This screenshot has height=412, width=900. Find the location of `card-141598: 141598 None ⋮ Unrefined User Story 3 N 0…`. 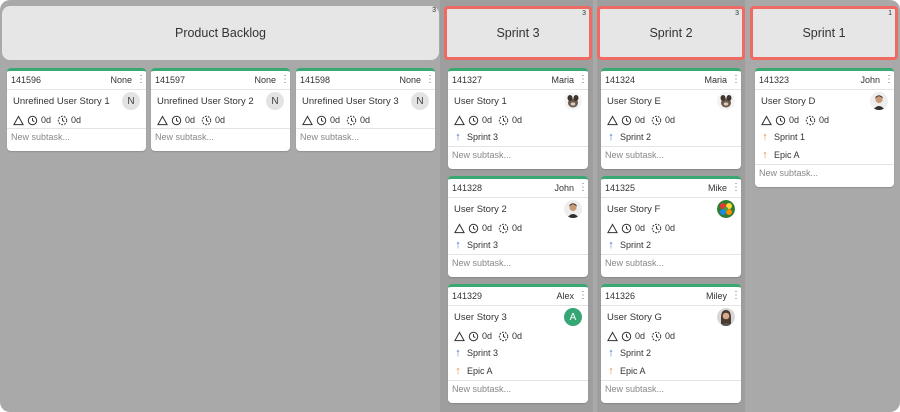

card-141598: 141598 None ⋮ Unrefined User Story 3 N 0… is located at coordinates (365, 109).